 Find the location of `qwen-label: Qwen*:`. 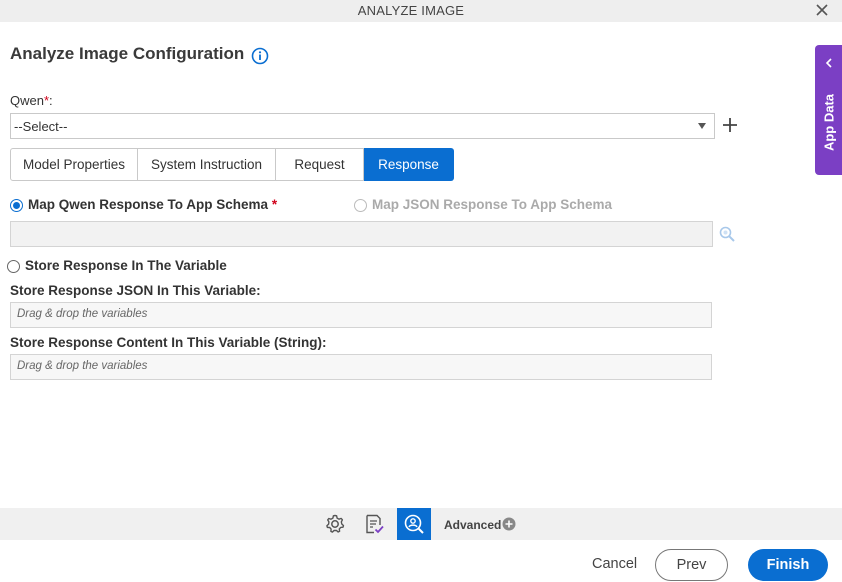

qwen-label: Qwen*: is located at coordinates (31, 100).